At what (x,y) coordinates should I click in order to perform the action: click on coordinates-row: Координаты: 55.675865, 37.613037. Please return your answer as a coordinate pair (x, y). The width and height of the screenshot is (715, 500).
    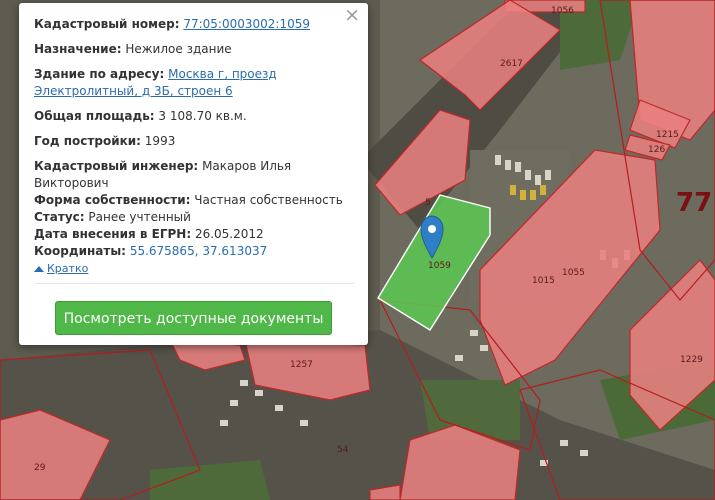
    Looking at the image, I should click on (194, 251).